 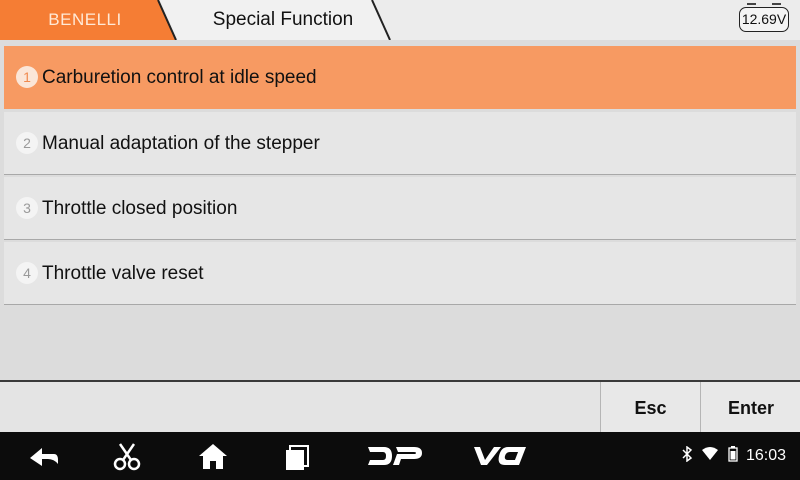 What do you see at coordinates (400, 77) in the screenshot?
I see `list-item-carburetion-control: 1 Carburetion control at idle speed` at bounding box center [400, 77].